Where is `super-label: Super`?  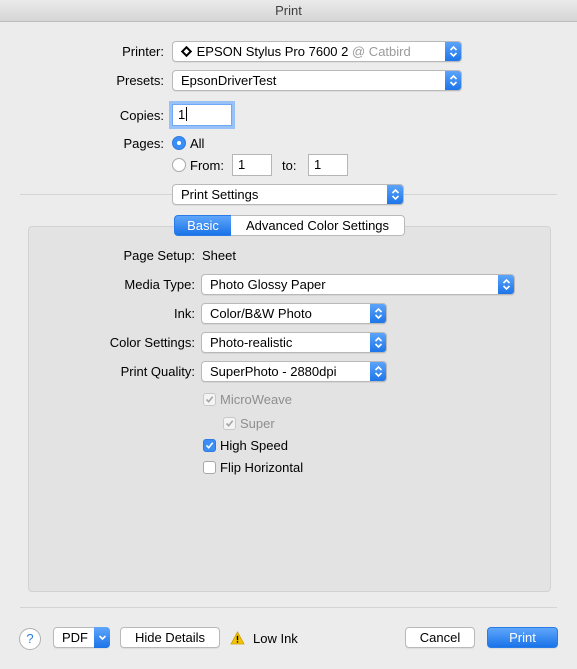 super-label: Super is located at coordinates (257, 423).